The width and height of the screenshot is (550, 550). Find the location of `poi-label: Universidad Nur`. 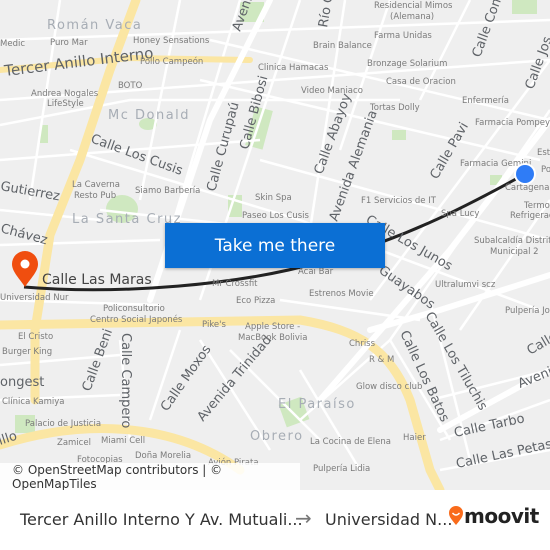

poi-label: Universidad Nur is located at coordinates (34, 298).